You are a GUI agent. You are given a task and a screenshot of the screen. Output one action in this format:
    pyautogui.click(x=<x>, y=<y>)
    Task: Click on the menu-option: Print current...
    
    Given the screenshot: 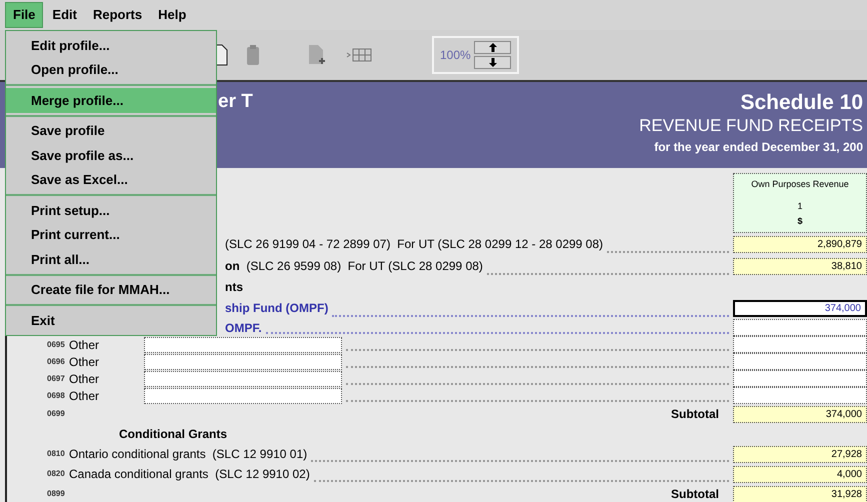 What is the action you would take?
    pyautogui.click(x=111, y=234)
    